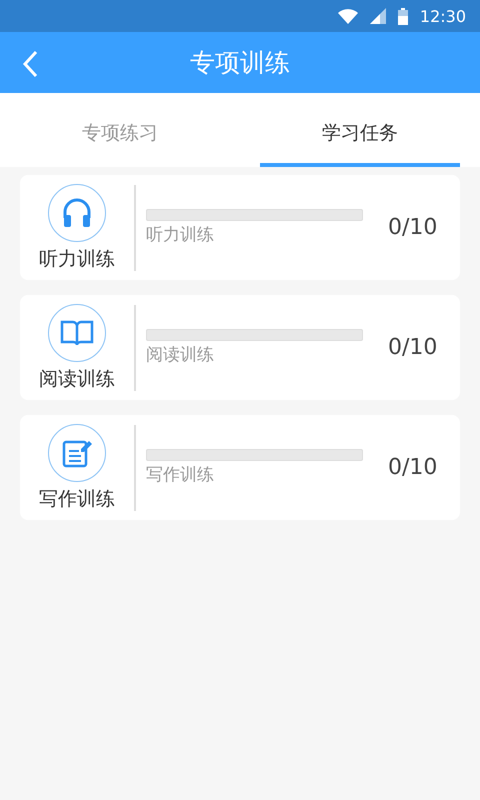 The height and width of the screenshot is (800, 480). What do you see at coordinates (360, 130) in the screenshot?
I see `tab: 学习任务` at bounding box center [360, 130].